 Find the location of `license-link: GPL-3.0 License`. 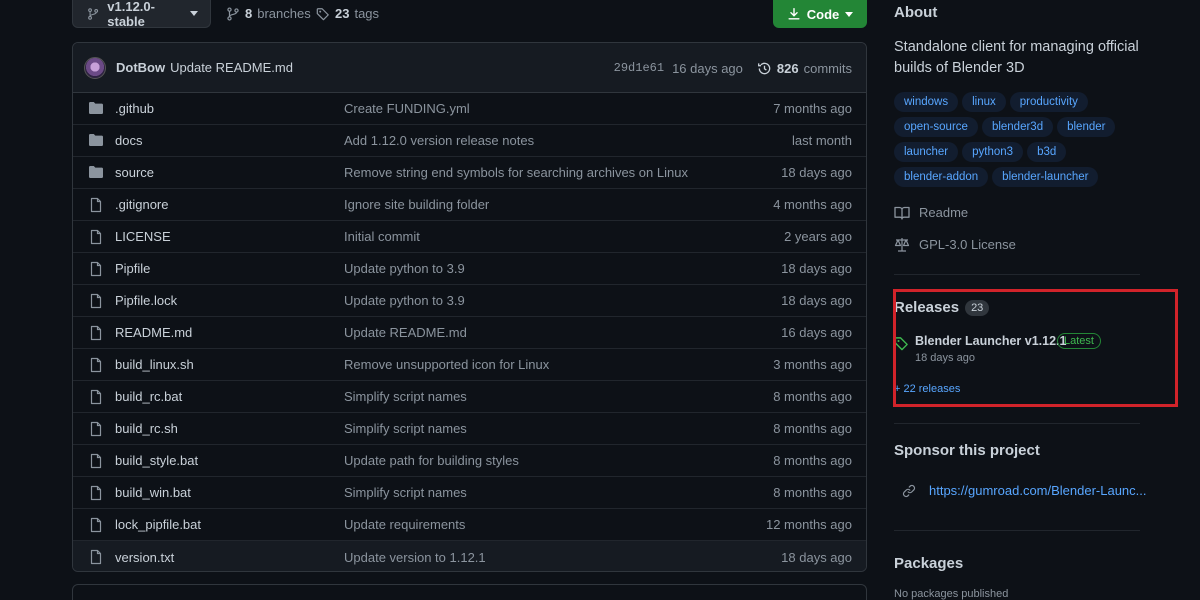

license-link: GPL-3.0 License is located at coordinates (955, 244).